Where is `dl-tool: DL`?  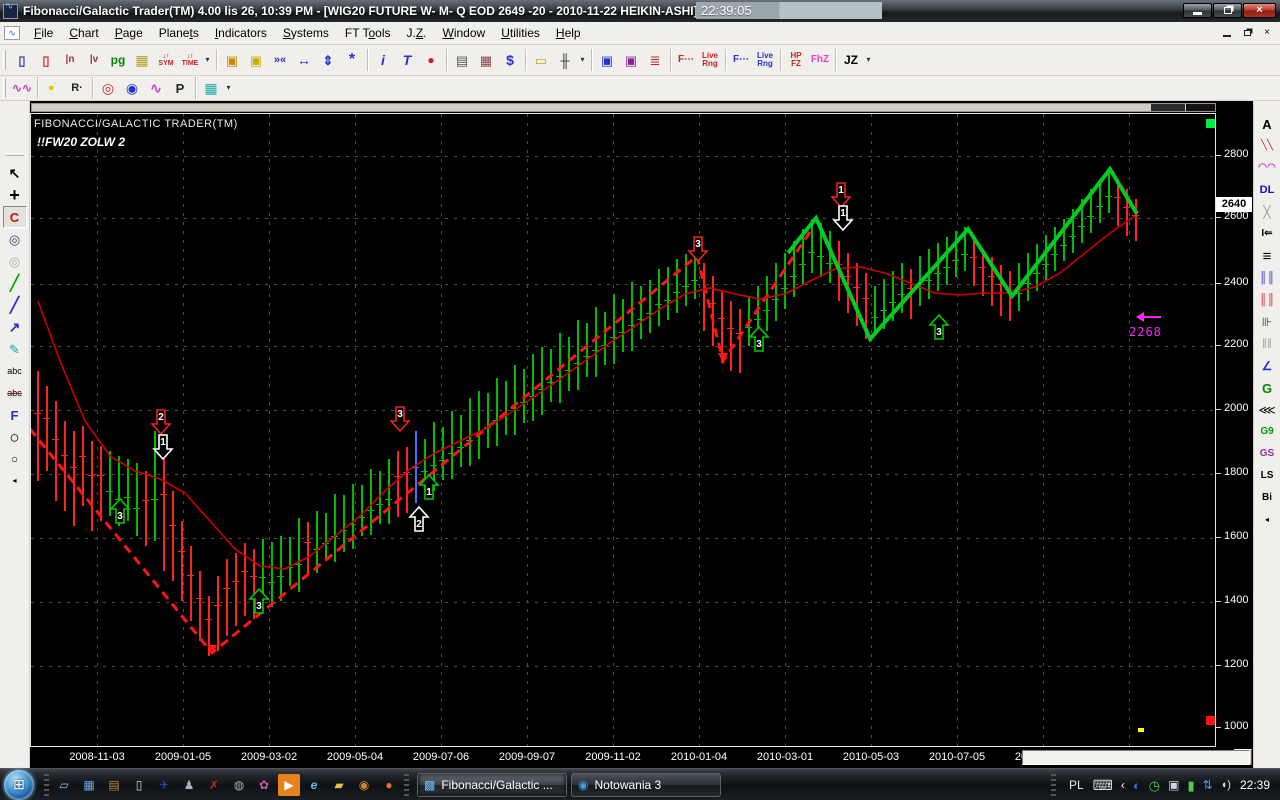 dl-tool: DL is located at coordinates (1267, 190).